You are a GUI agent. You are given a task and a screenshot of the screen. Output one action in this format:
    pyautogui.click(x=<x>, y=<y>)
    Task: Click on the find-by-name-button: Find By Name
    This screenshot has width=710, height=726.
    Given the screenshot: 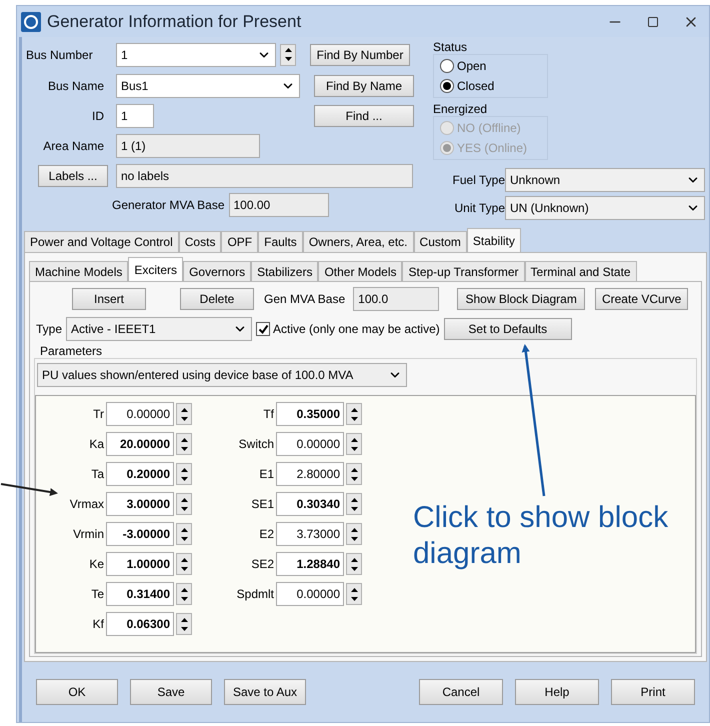 What is the action you would take?
    pyautogui.click(x=364, y=85)
    